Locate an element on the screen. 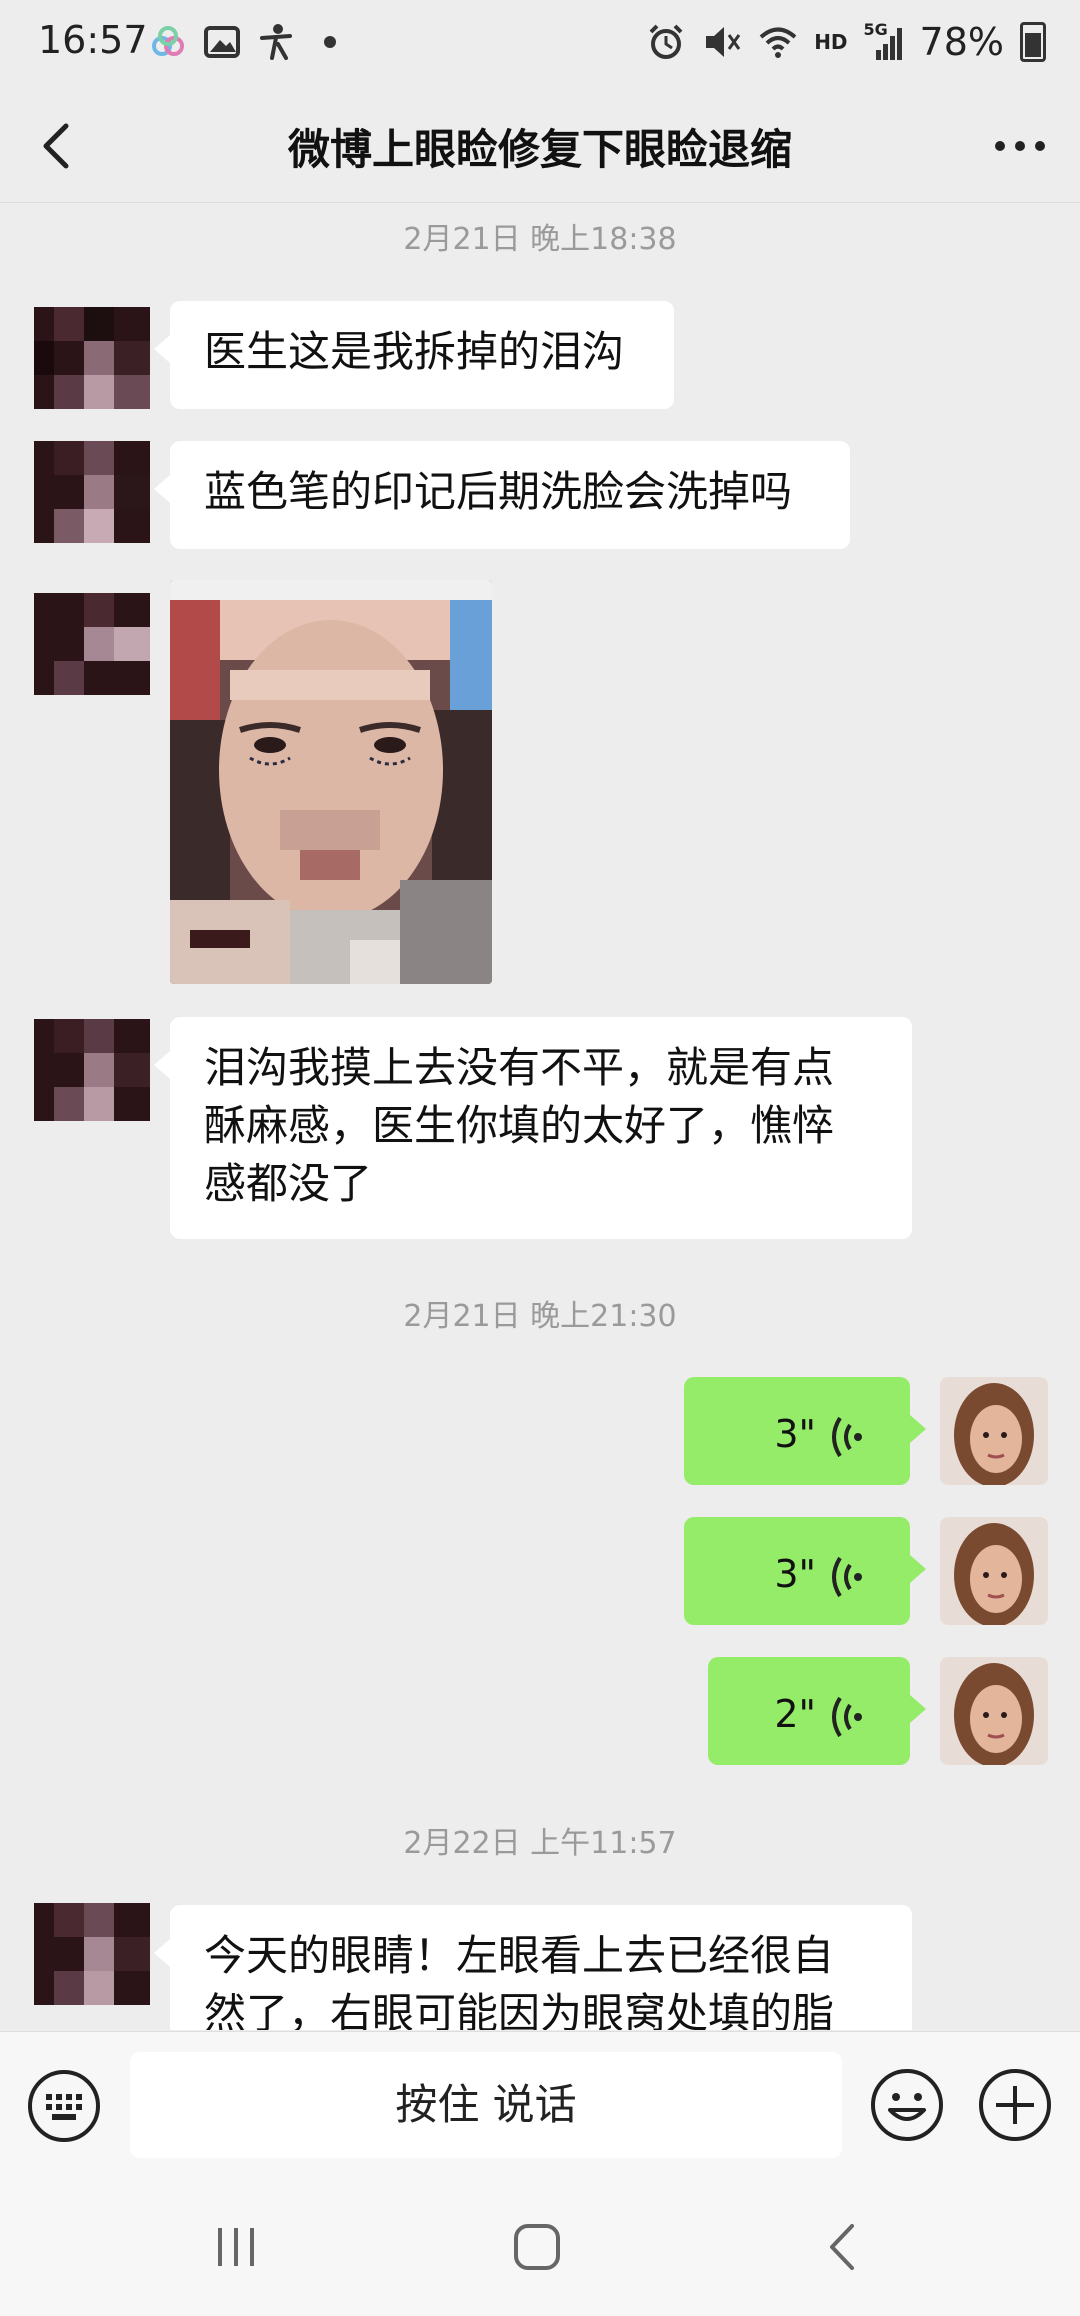  cloud-app-icon is located at coordinates (168, 41).